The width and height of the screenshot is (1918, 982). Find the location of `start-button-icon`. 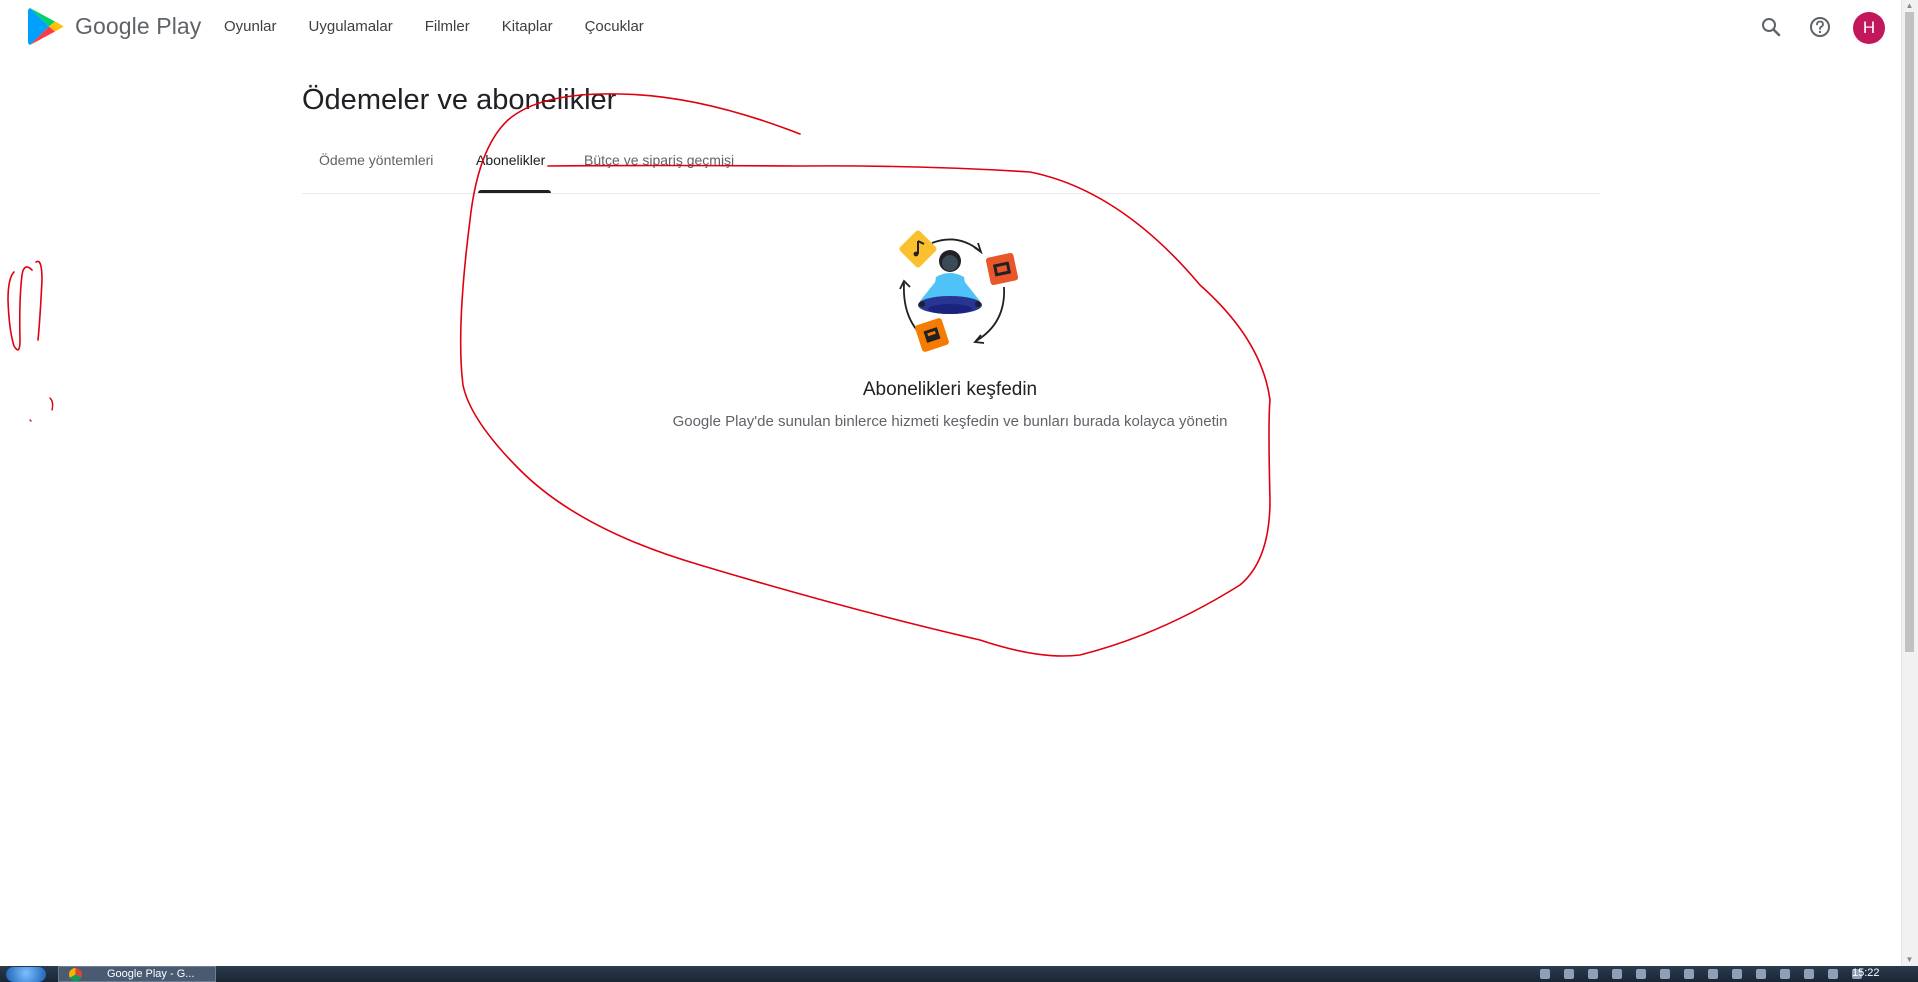

start-button-icon is located at coordinates (26, 974).